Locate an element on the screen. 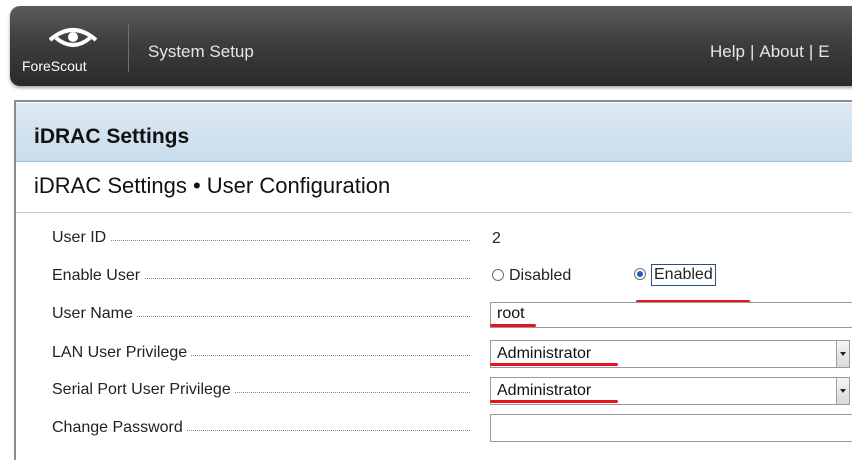 The image size is (852, 460). radio-disabled-circle is located at coordinates (498, 275).